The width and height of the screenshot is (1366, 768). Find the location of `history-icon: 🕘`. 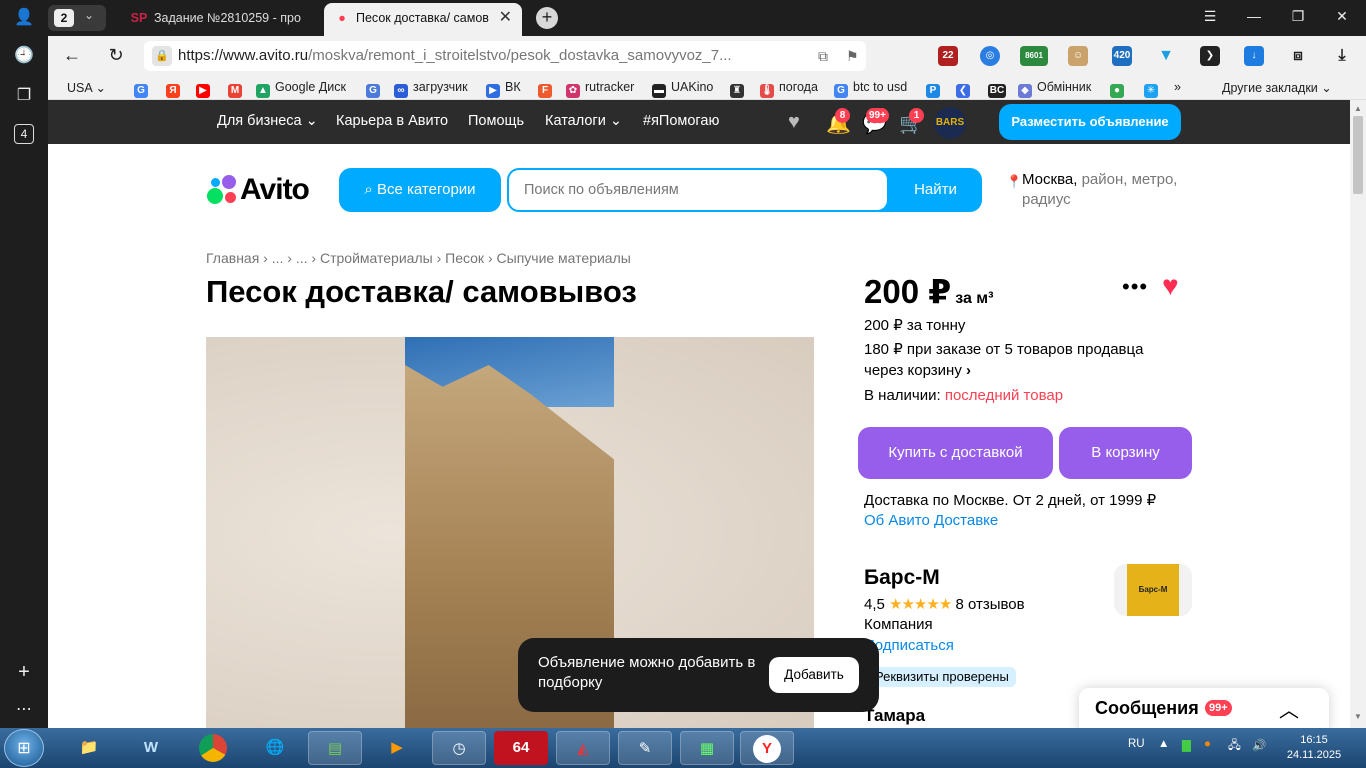

history-icon: 🕘 is located at coordinates (24, 56).